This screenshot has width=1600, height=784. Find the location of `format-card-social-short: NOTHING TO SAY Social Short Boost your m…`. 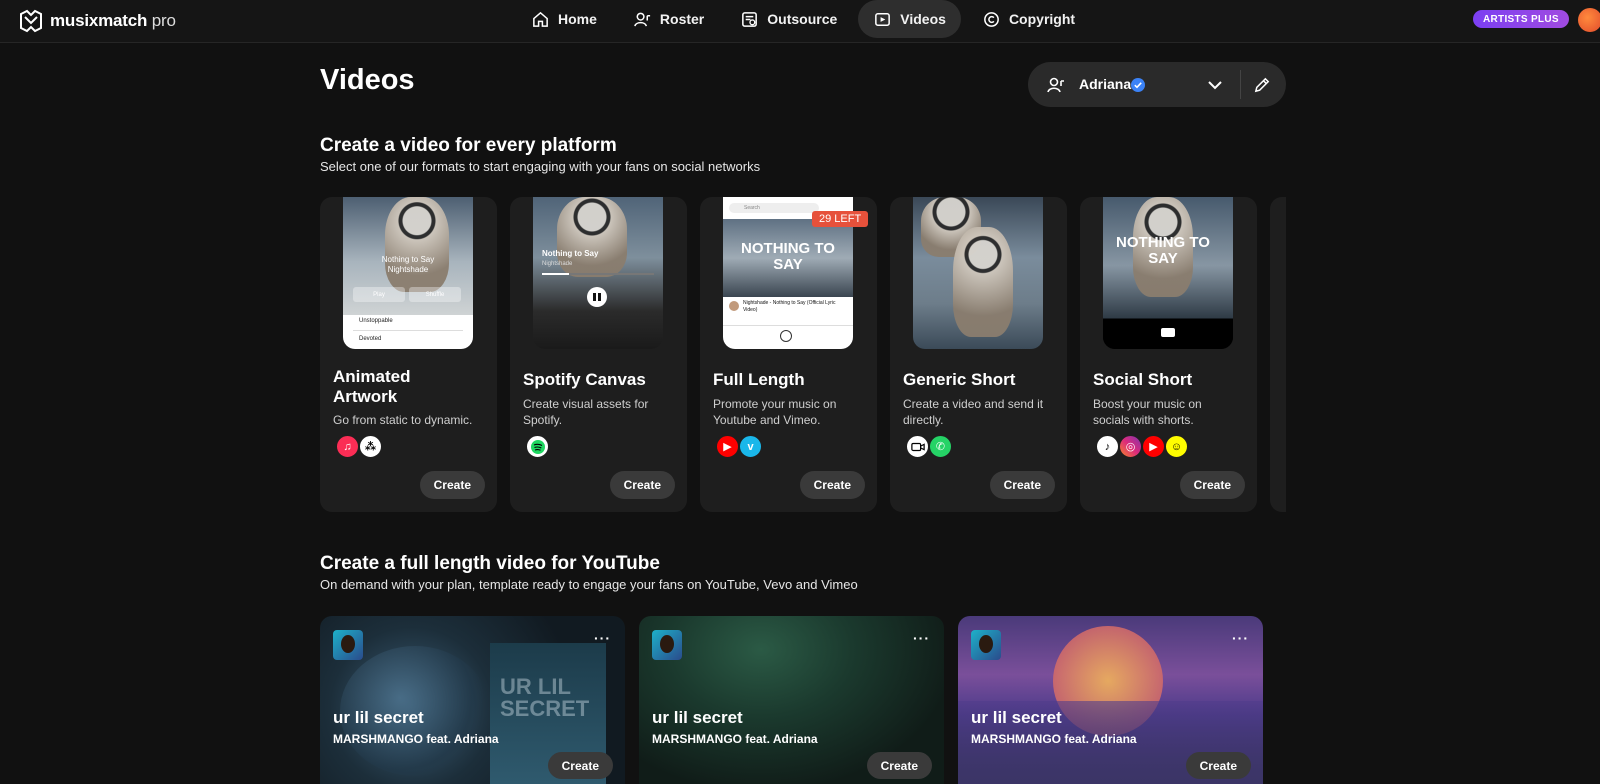

format-card-social-short: NOTHING TO SAY Social Short Boost your m… is located at coordinates (1168, 354).